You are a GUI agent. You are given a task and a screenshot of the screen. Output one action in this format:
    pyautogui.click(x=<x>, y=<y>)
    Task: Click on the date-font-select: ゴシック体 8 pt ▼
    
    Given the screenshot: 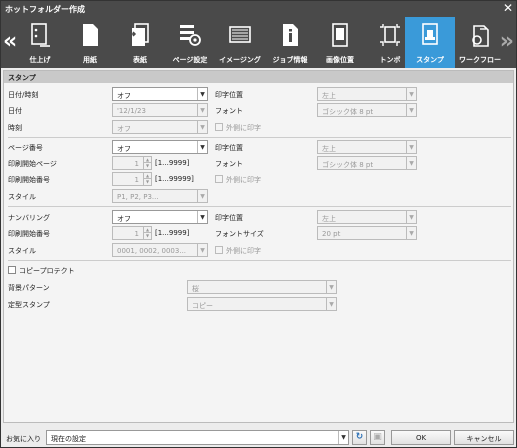 What is the action you would take?
    pyautogui.click(x=367, y=110)
    